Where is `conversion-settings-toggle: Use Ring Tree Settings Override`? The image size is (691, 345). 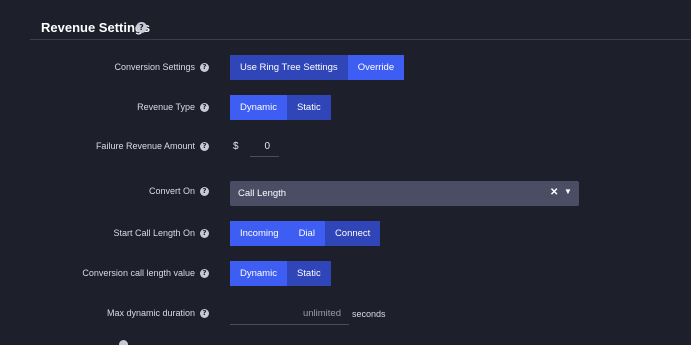 conversion-settings-toggle: Use Ring Tree Settings Override is located at coordinates (317, 67).